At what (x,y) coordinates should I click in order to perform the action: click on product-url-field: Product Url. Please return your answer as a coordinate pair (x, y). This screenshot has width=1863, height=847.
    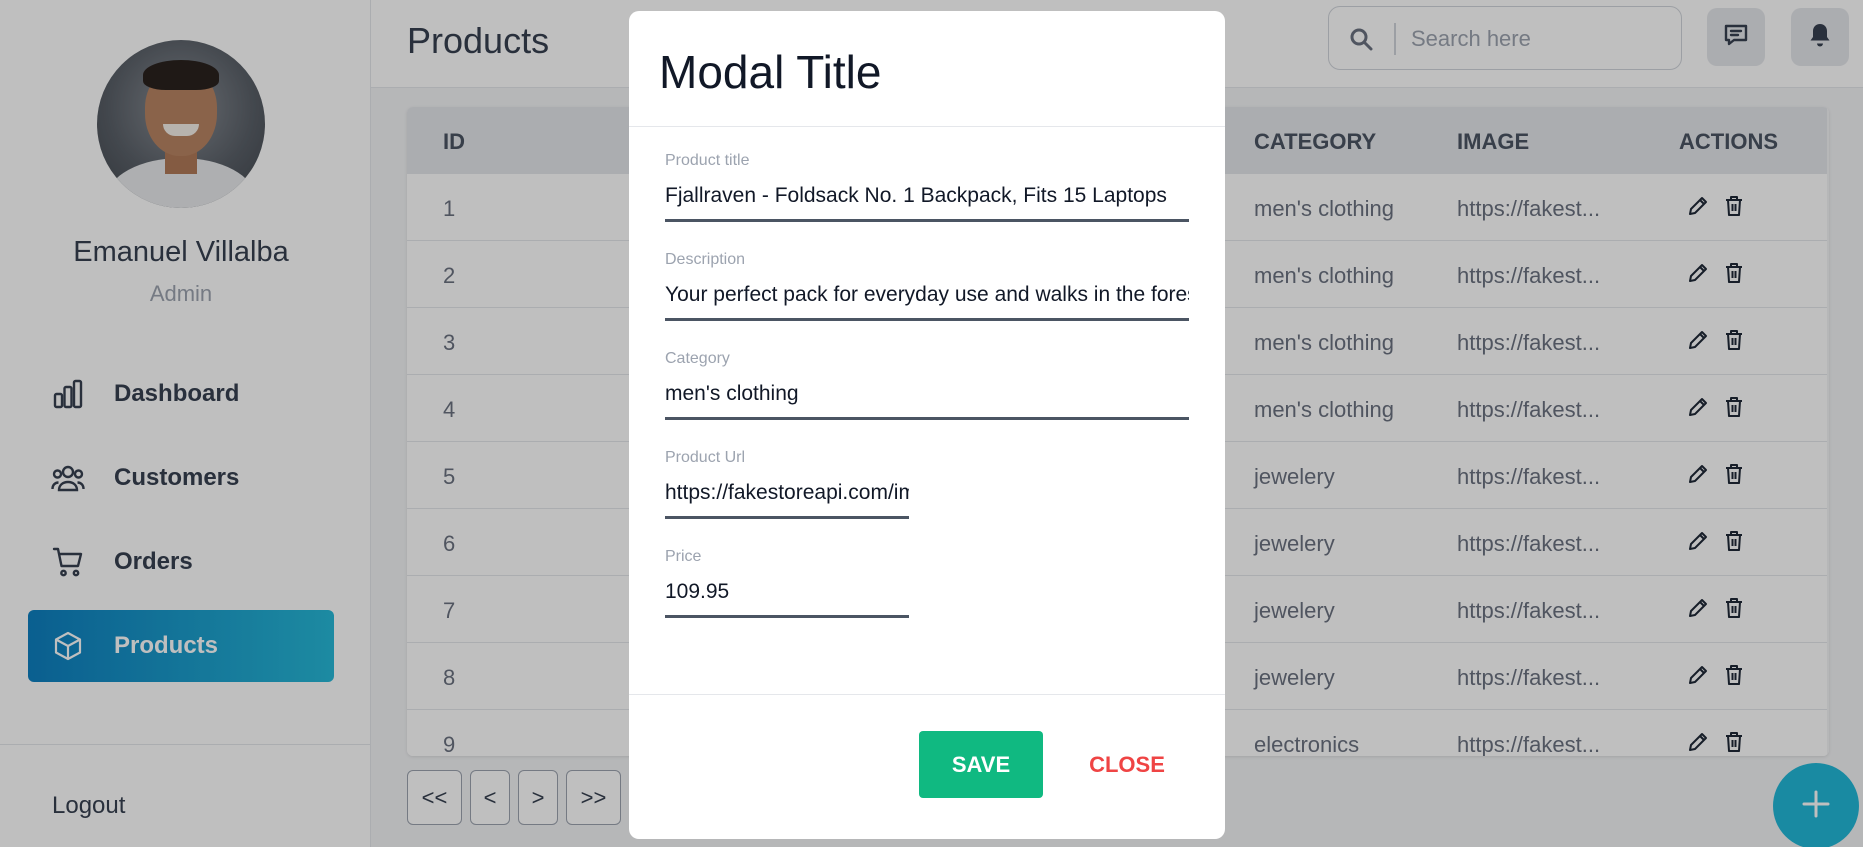
    Looking at the image, I should click on (787, 484).